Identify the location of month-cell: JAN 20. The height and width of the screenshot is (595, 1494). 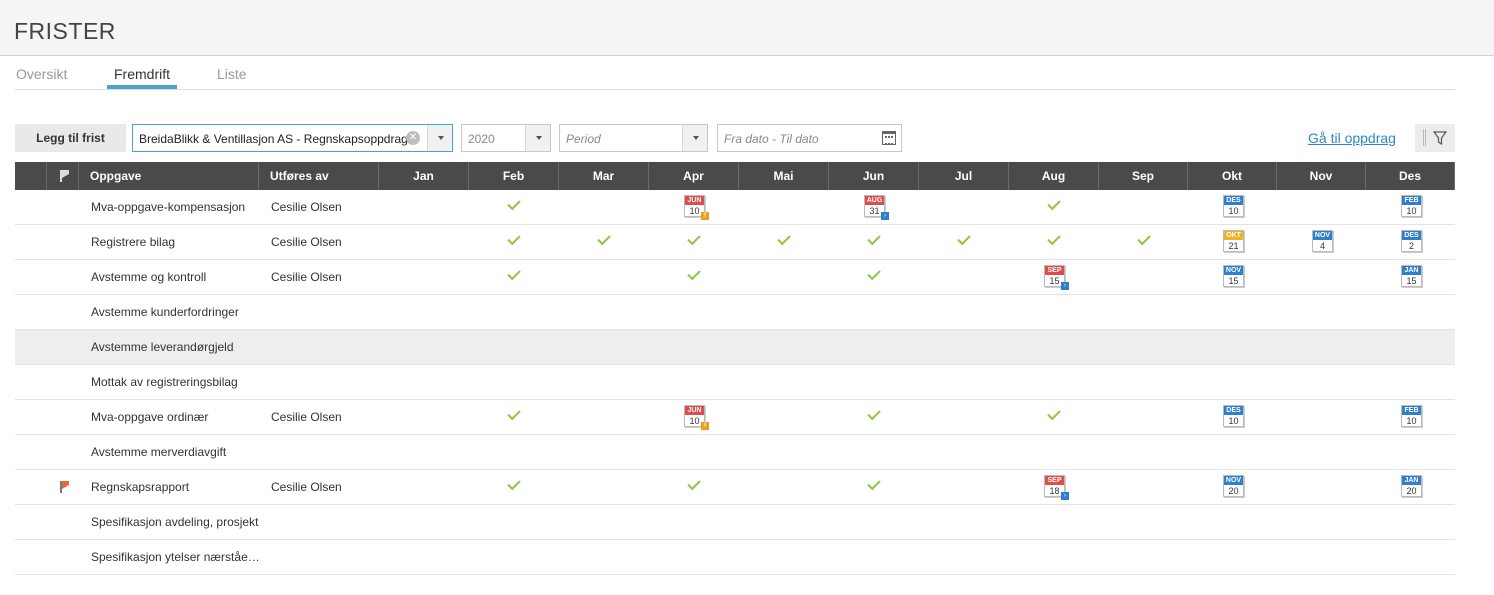
(1410, 487).